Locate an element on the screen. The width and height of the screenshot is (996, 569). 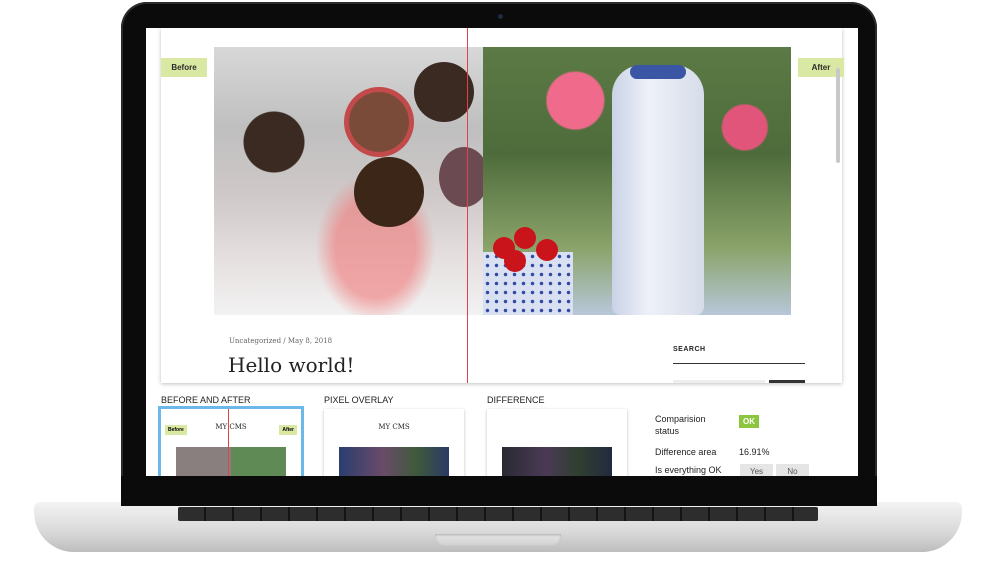
thumbnail-after-tag: After is located at coordinates (288, 430).